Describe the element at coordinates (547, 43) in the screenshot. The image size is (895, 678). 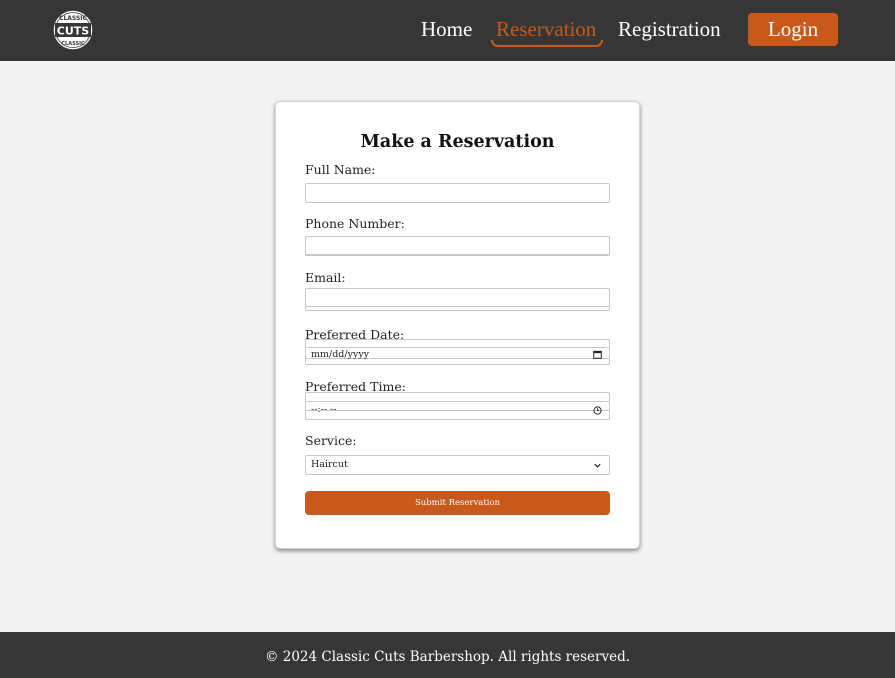
I see `active-nav-indicator` at that location.